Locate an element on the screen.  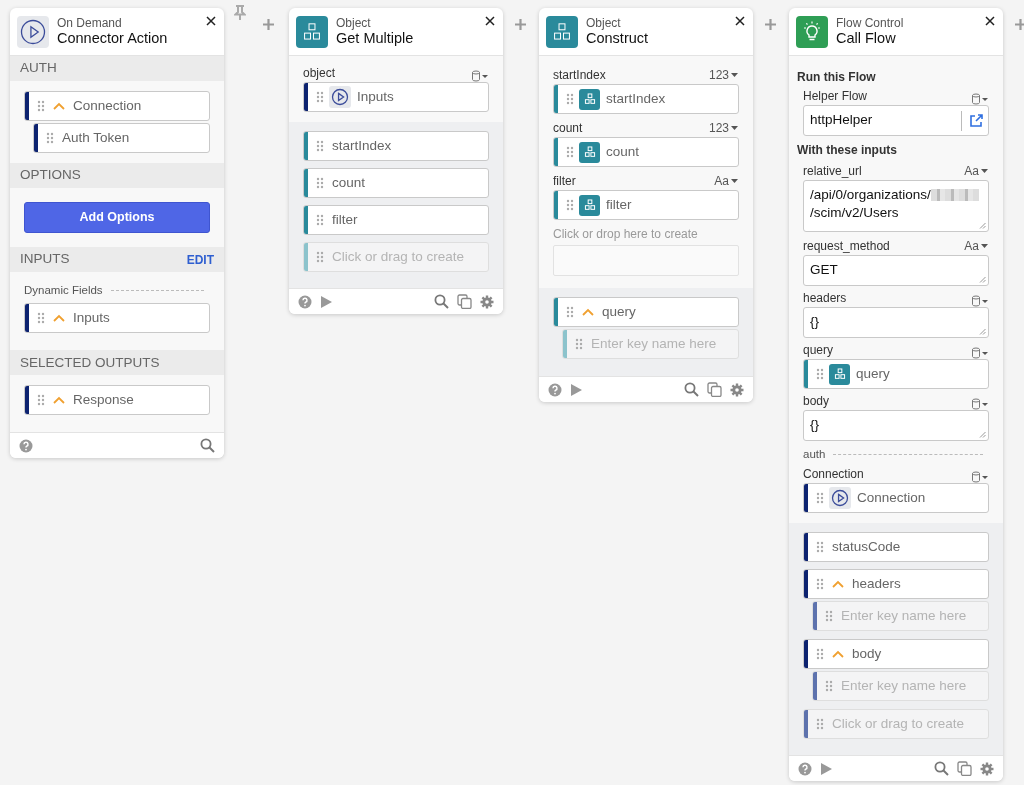
edit-link: EDIT is located at coordinates (200, 259).